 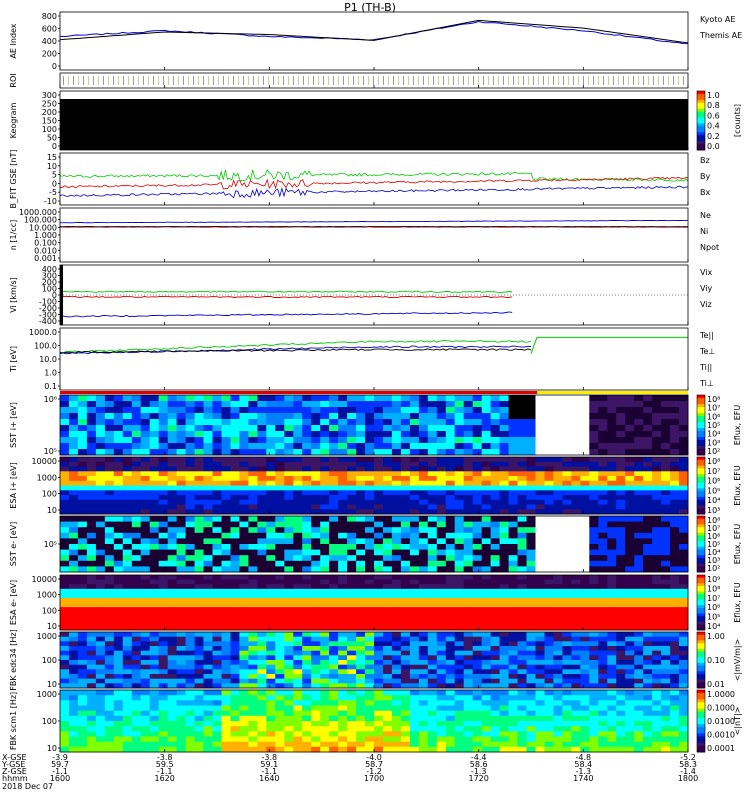 What do you see at coordinates (701, 433) in the screenshot?
I see `colorbar-cell` at bounding box center [701, 433].